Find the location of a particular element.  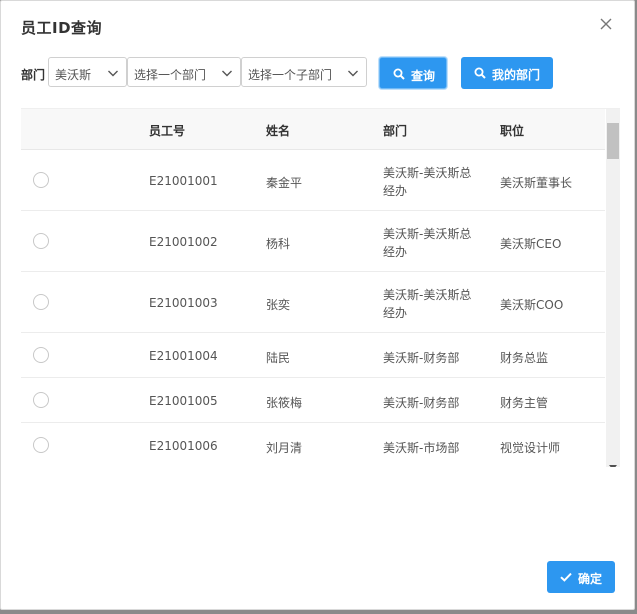

close-icon is located at coordinates (606, 24).